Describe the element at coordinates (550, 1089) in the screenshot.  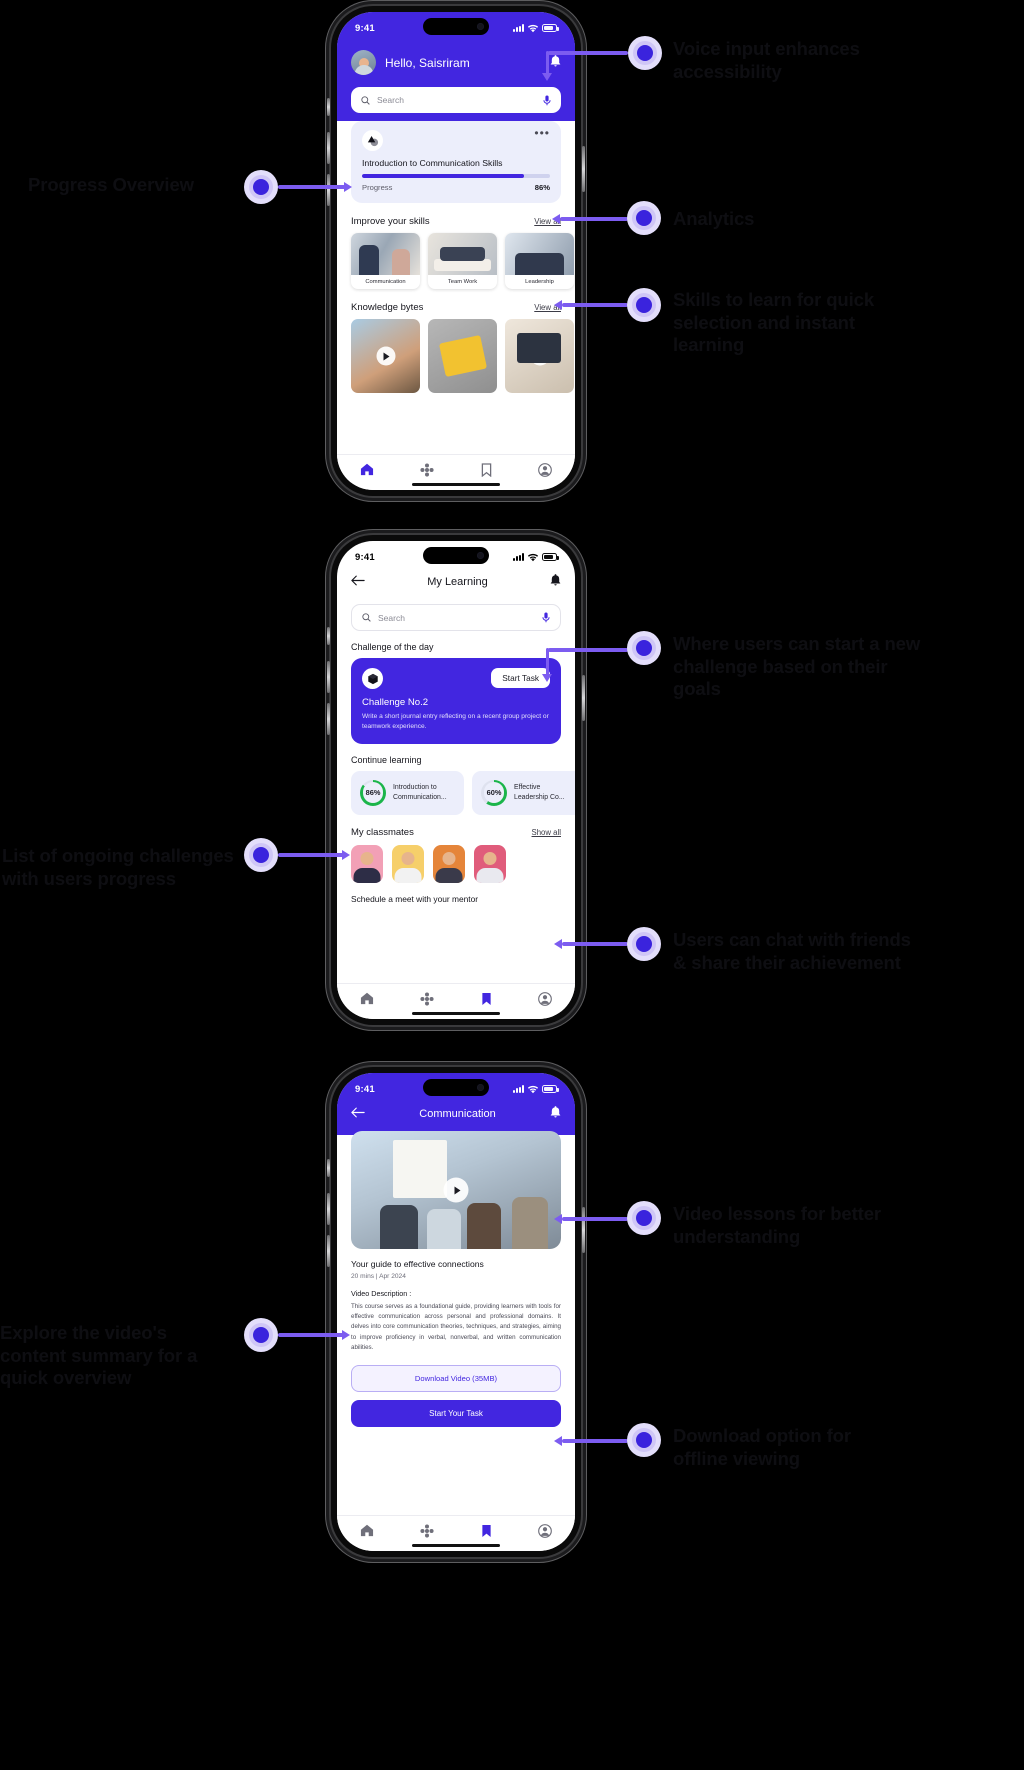
I see `battery-icon` at that location.